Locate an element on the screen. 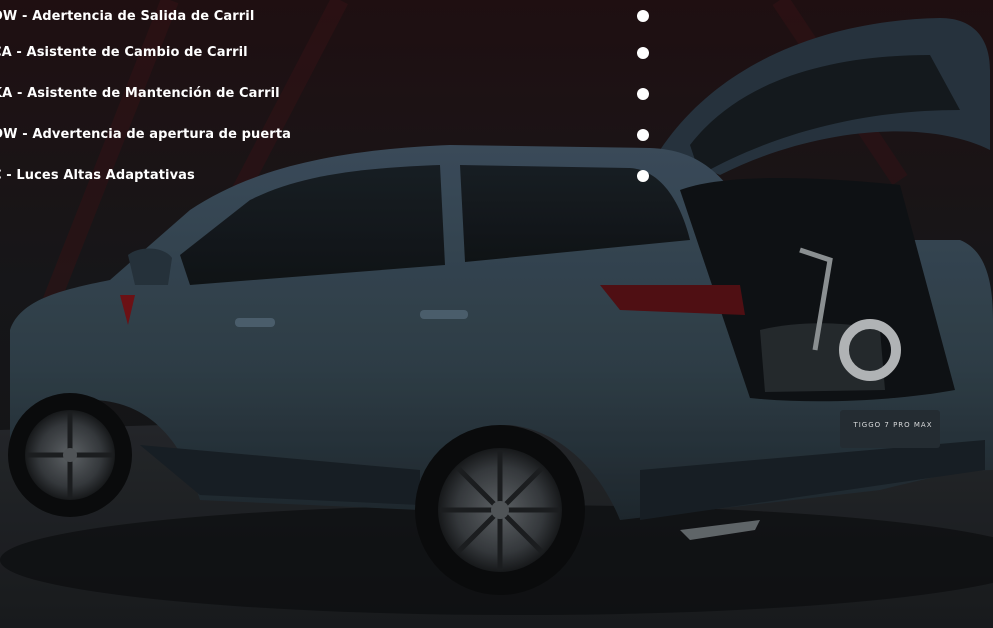 The width and height of the screenshot is (993, 628). feature-item: KA - Asistente de Mantención de Carril is located at coordinates (328, 93).